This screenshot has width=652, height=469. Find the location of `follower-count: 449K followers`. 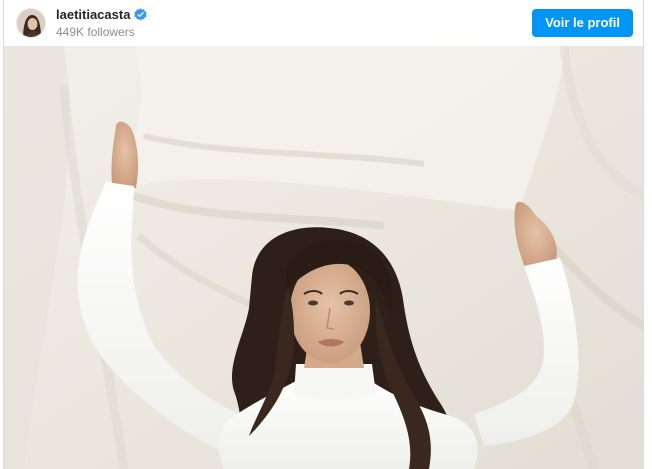

follower-count: 449K followers is located at coordinates (95, 31).